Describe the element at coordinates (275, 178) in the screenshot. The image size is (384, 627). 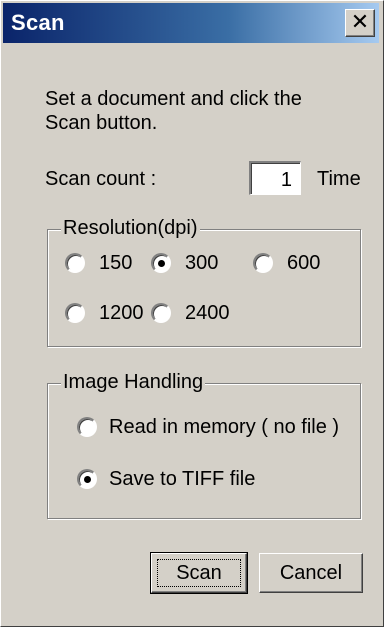
I see `scan-count-input: 1` at that location.